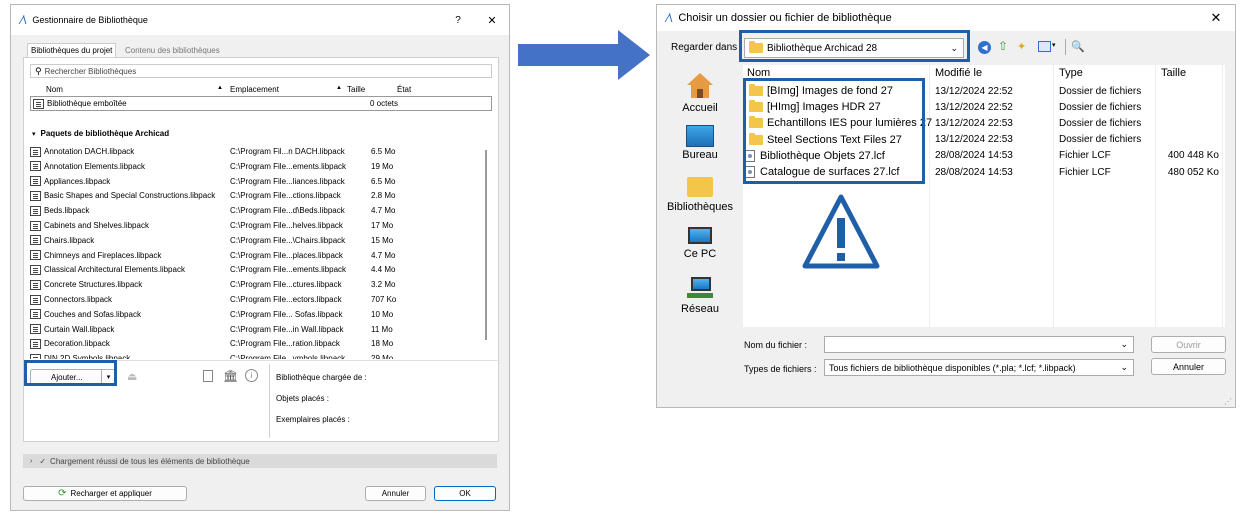 The height and width of the screenshot is (518, 1240). Describe the element at coordinates (43, 461) in the screenshot. I see `check-icon: ✓` at that location.